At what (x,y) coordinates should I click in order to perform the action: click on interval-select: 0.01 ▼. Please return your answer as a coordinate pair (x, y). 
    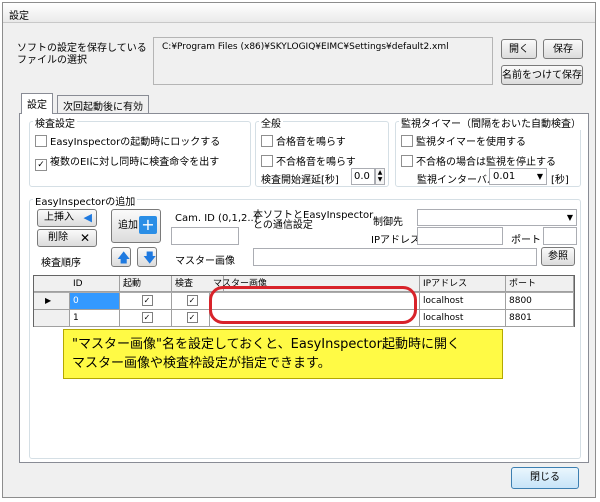
    Looking at the image, I should click on (518, 176).